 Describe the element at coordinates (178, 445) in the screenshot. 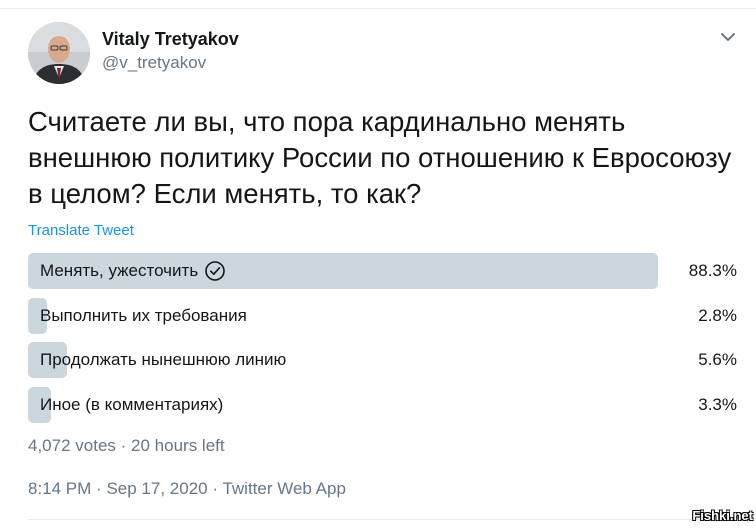

I see `poll-time-left: 20 hours left` at that location.